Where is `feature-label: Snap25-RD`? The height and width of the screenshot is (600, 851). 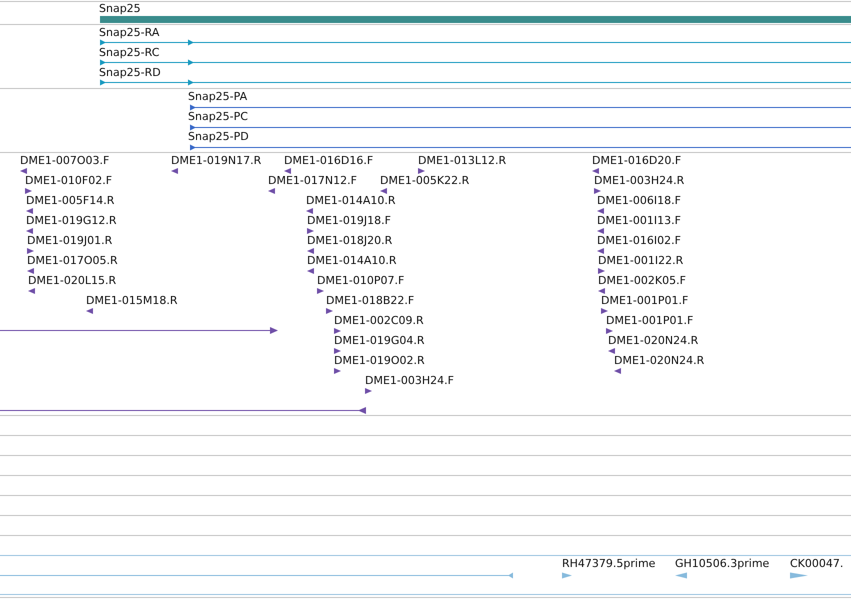
feature-label: Snap25-RD is located at coordinates (130, 72).